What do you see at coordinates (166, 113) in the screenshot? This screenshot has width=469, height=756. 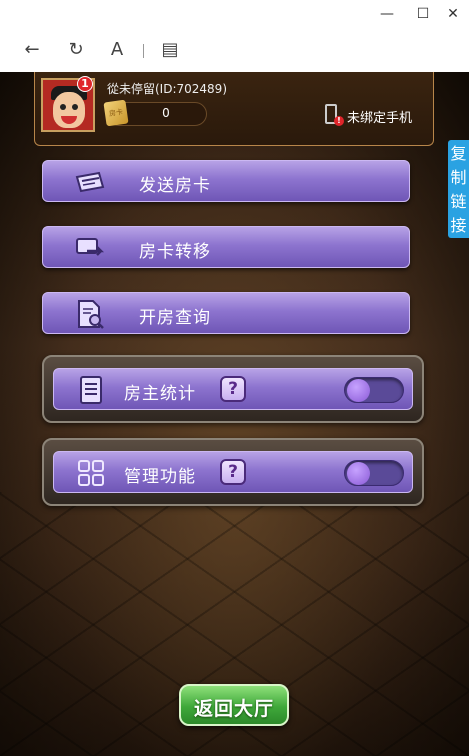 I see `room-card-count: 0` at bounding box center [166, 113].